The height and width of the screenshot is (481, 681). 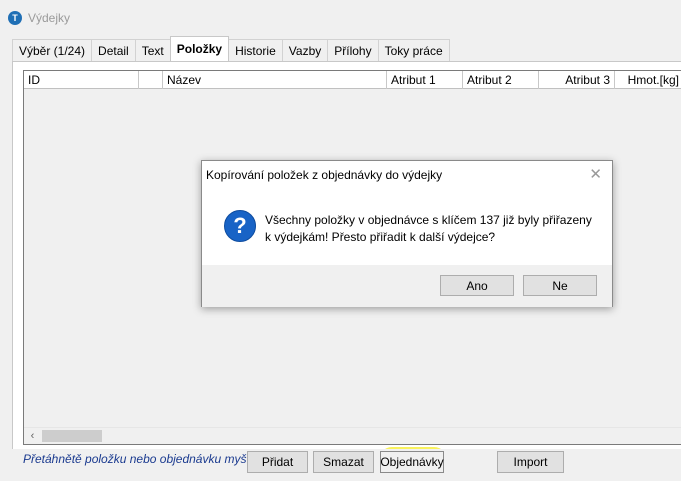 What do you see at coordinates (353, 50) in the screenshot?
I see `tab-prilohy: Přílohy` at bounding box center [353, 50].